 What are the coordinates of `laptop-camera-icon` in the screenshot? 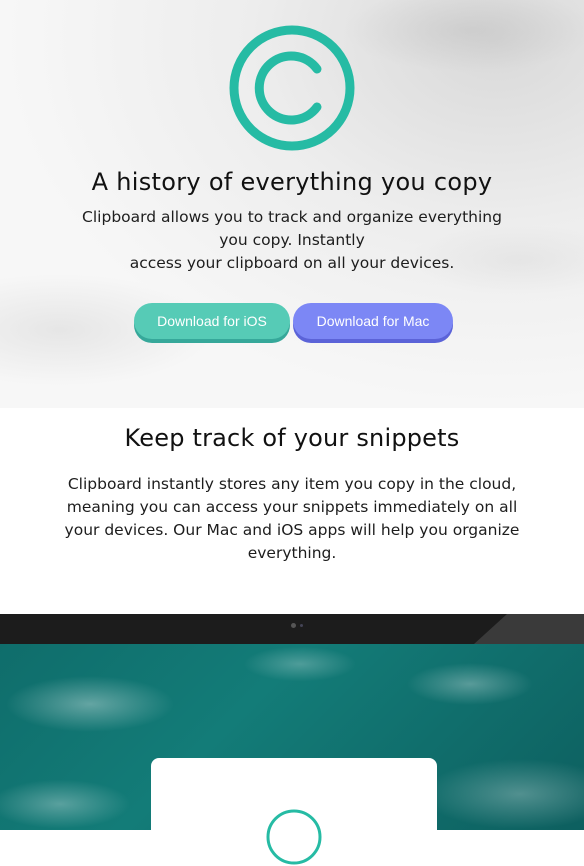 It's located at (293, 625).